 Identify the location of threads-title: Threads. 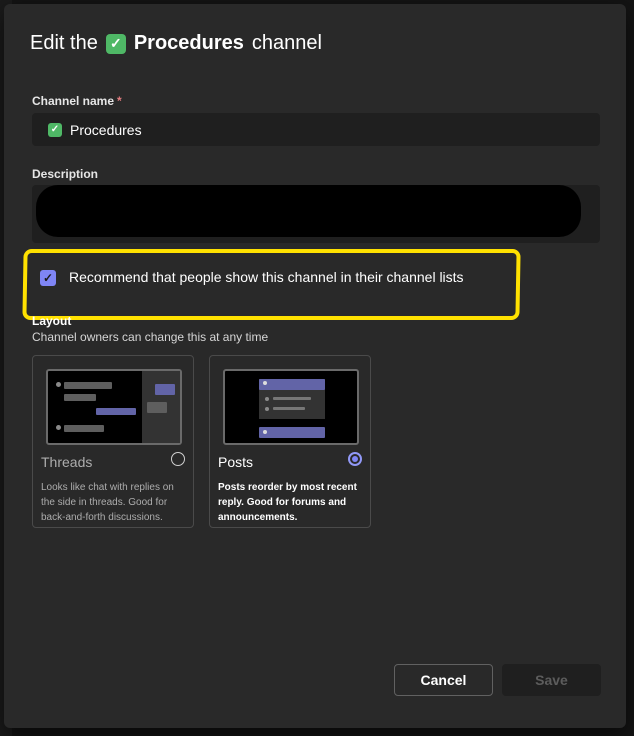
(67, 462).